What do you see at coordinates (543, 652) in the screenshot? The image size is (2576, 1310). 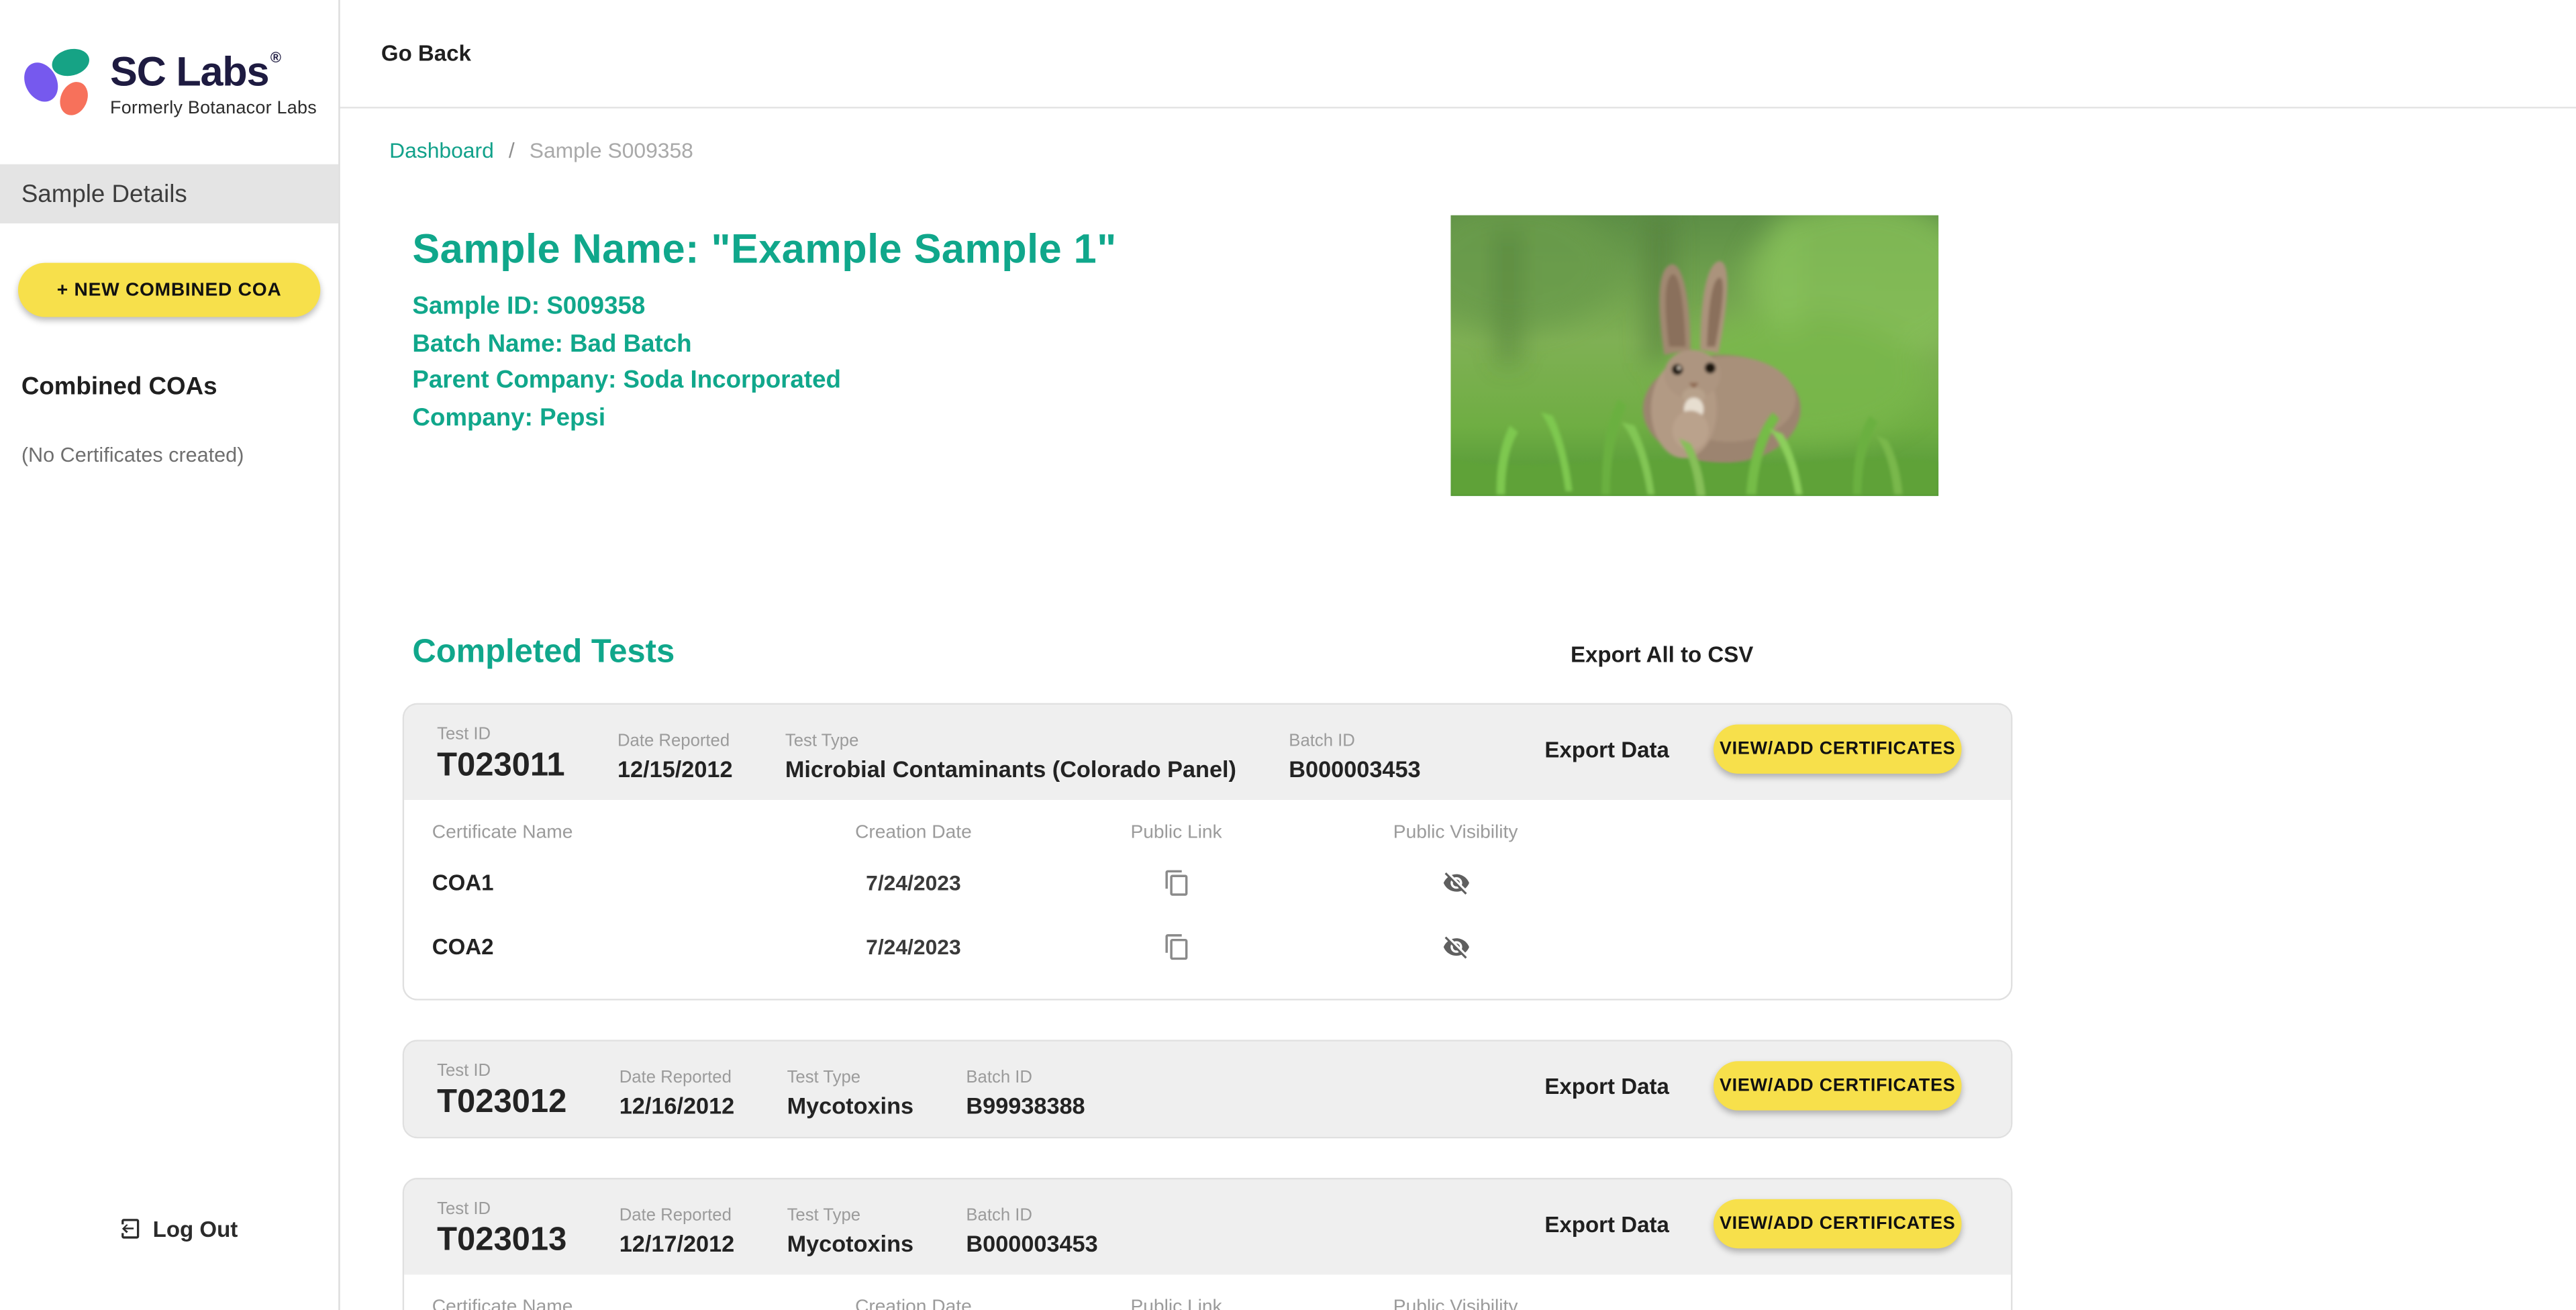 I see `completed-tests-heading: Completed Tests` at bounding box center [543, 652].